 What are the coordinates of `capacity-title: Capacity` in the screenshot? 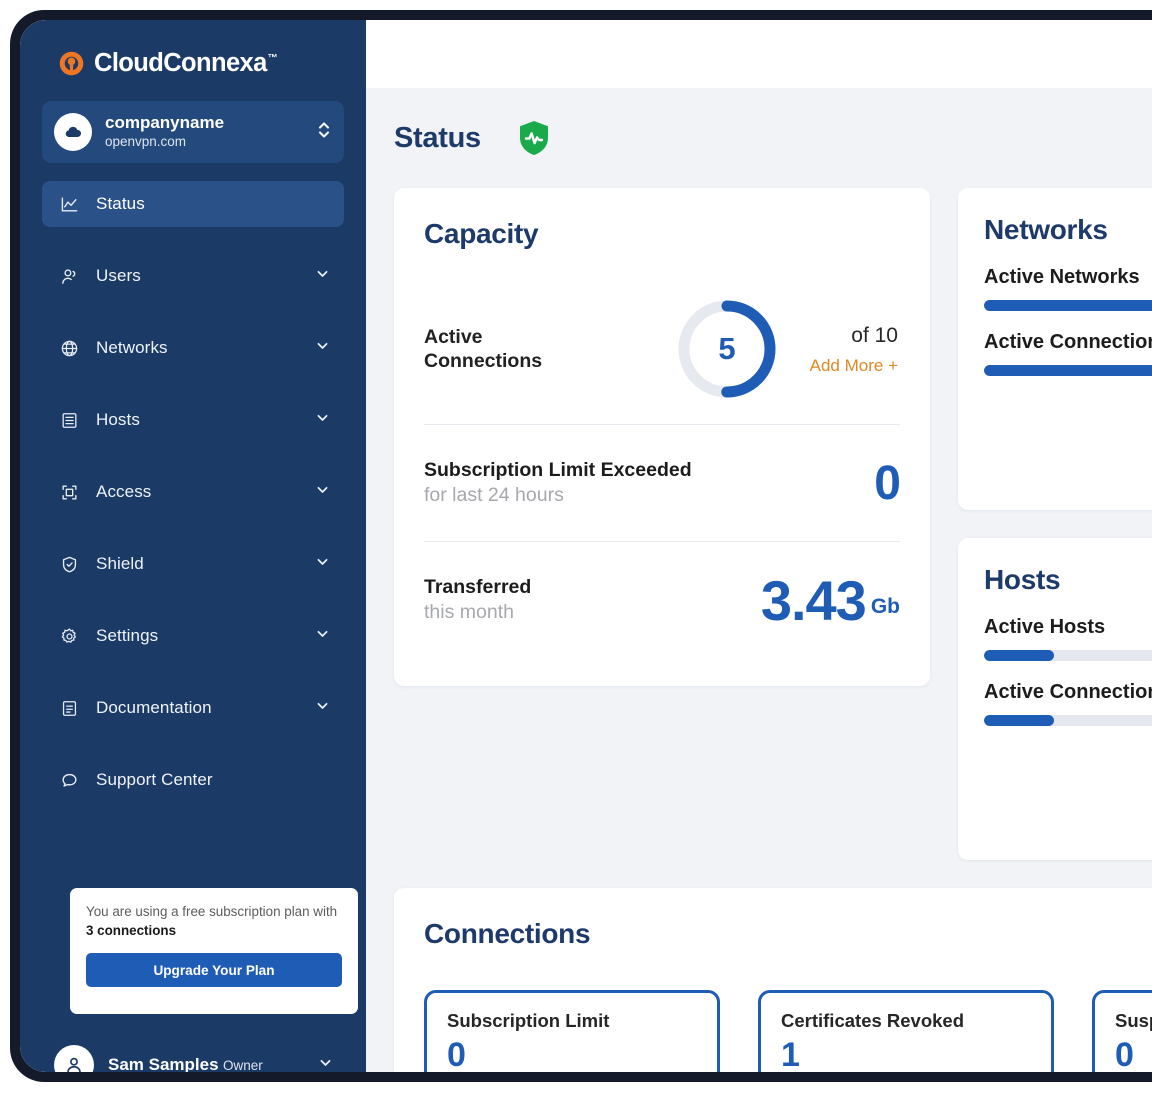 It's located at (481, 233).